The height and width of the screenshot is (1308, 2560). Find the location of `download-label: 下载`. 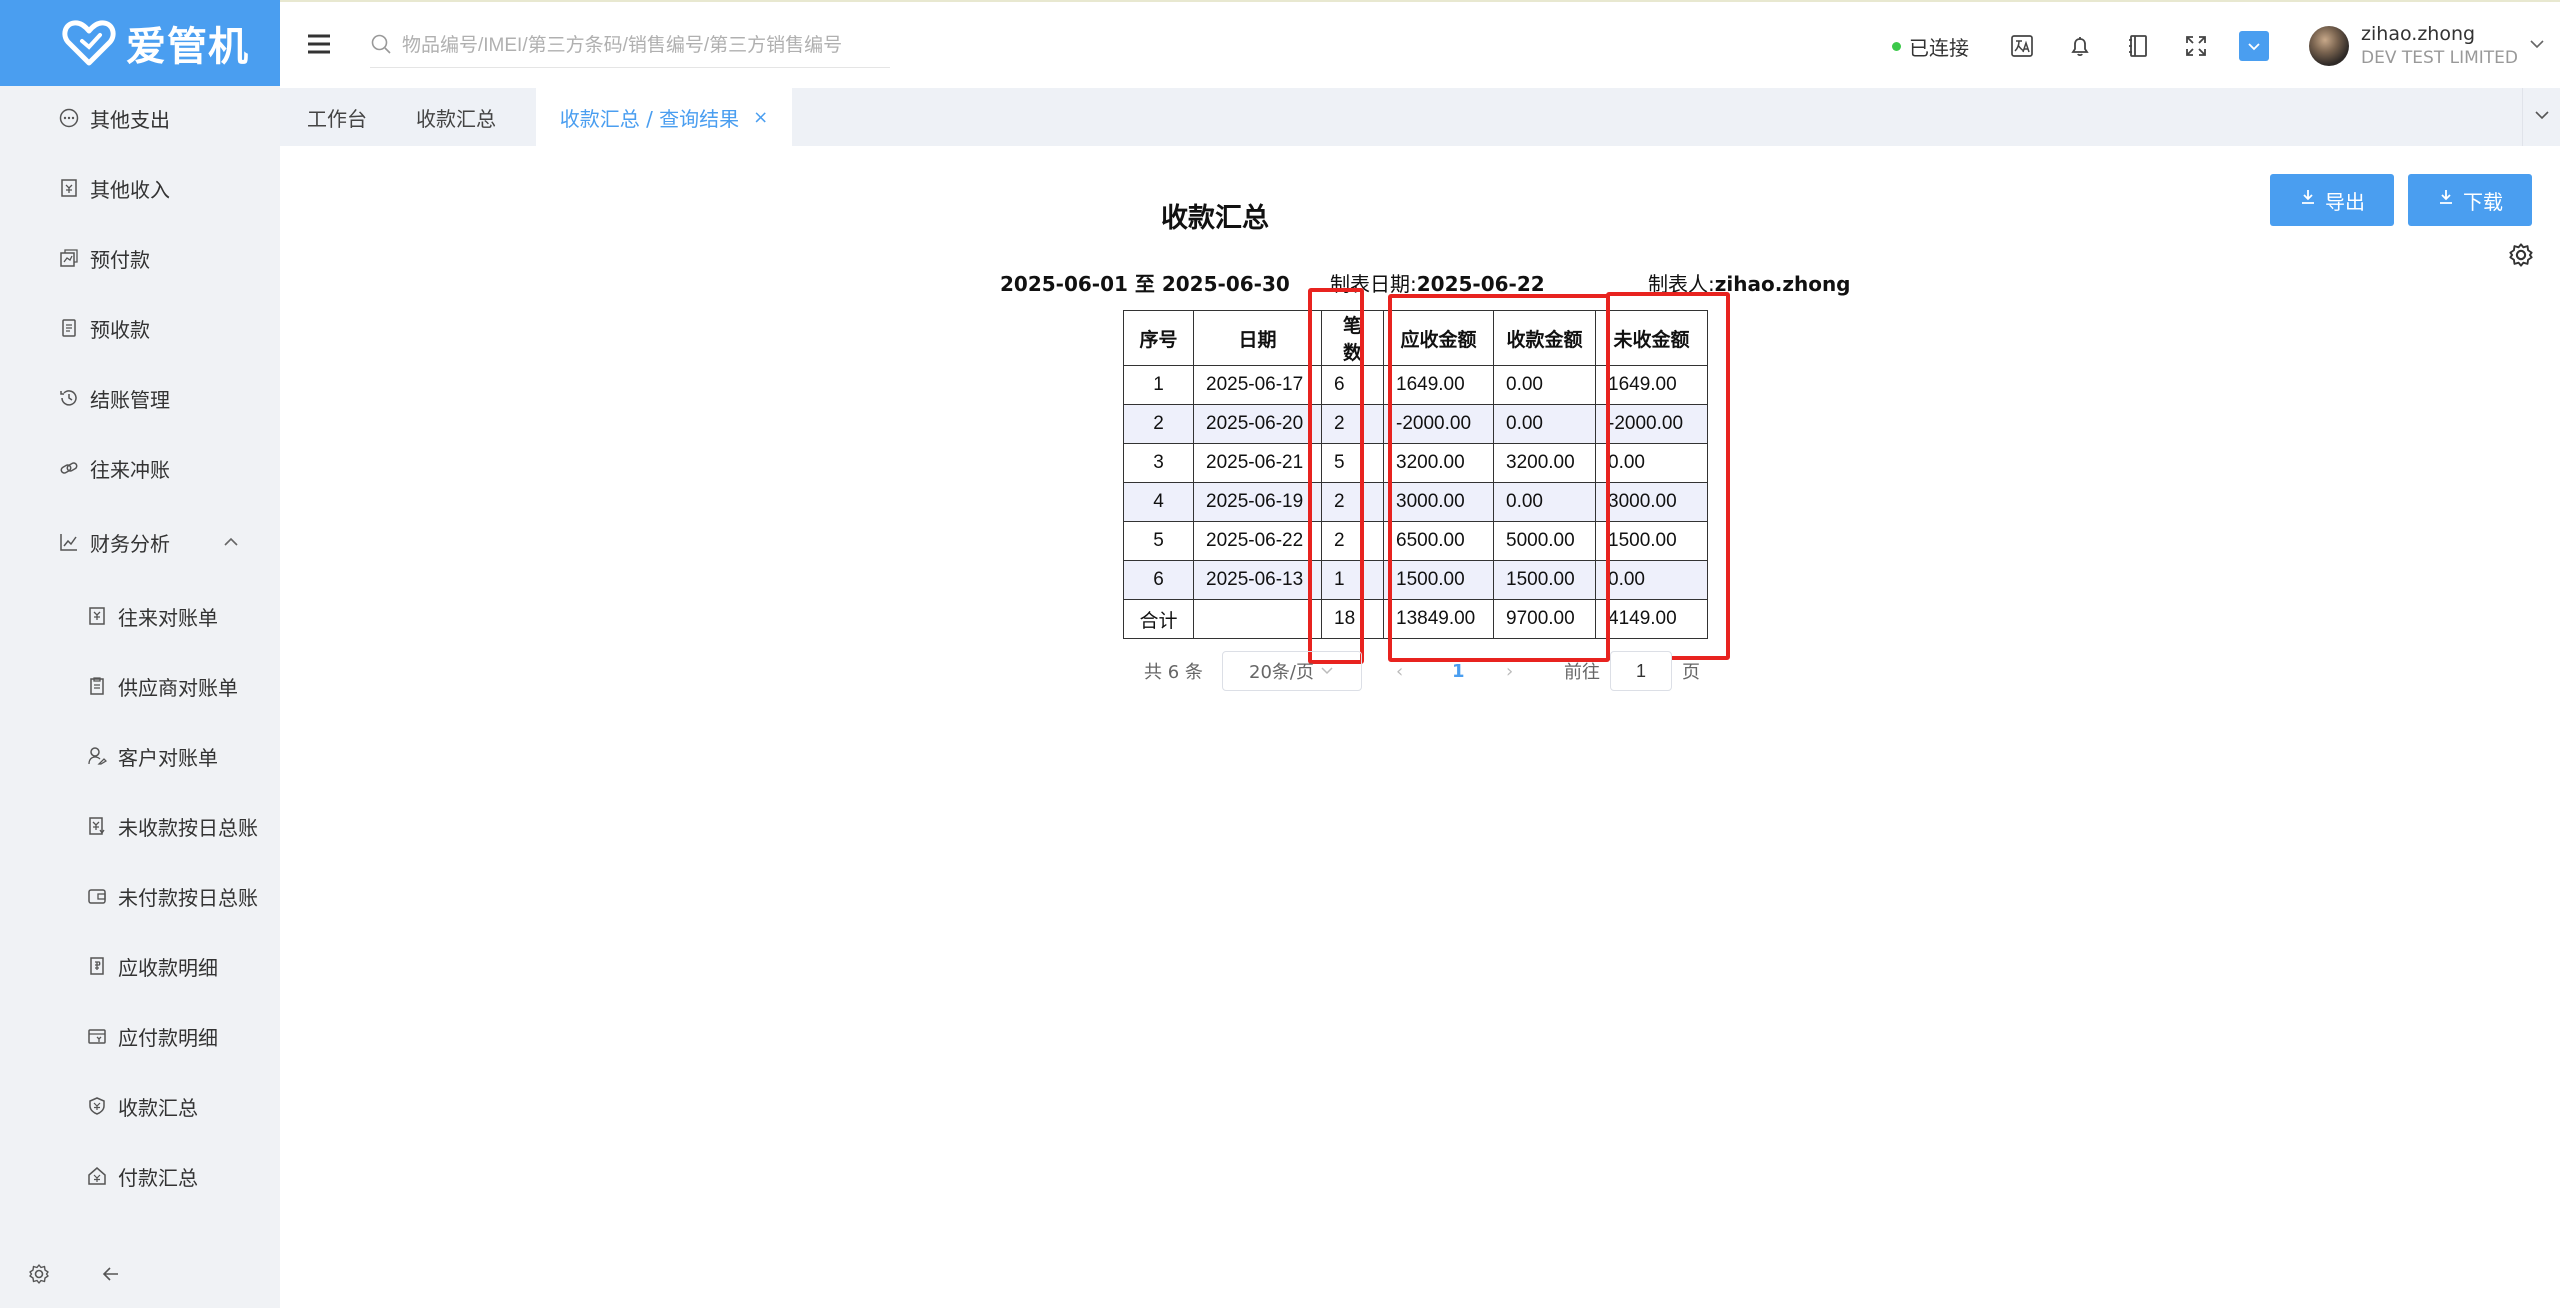

download-label: 下载 is located at coordinates (2483, 202).